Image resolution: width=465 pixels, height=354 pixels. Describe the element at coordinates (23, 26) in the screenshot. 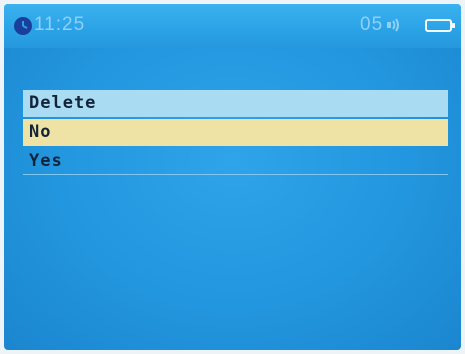

I see `clock-icon` at that location.